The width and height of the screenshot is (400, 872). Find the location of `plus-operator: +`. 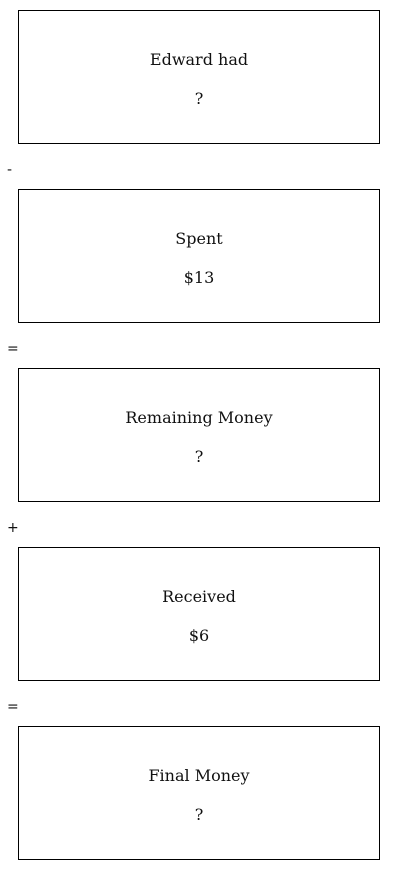

plus-operator: + is located at coordinates (13, 528).